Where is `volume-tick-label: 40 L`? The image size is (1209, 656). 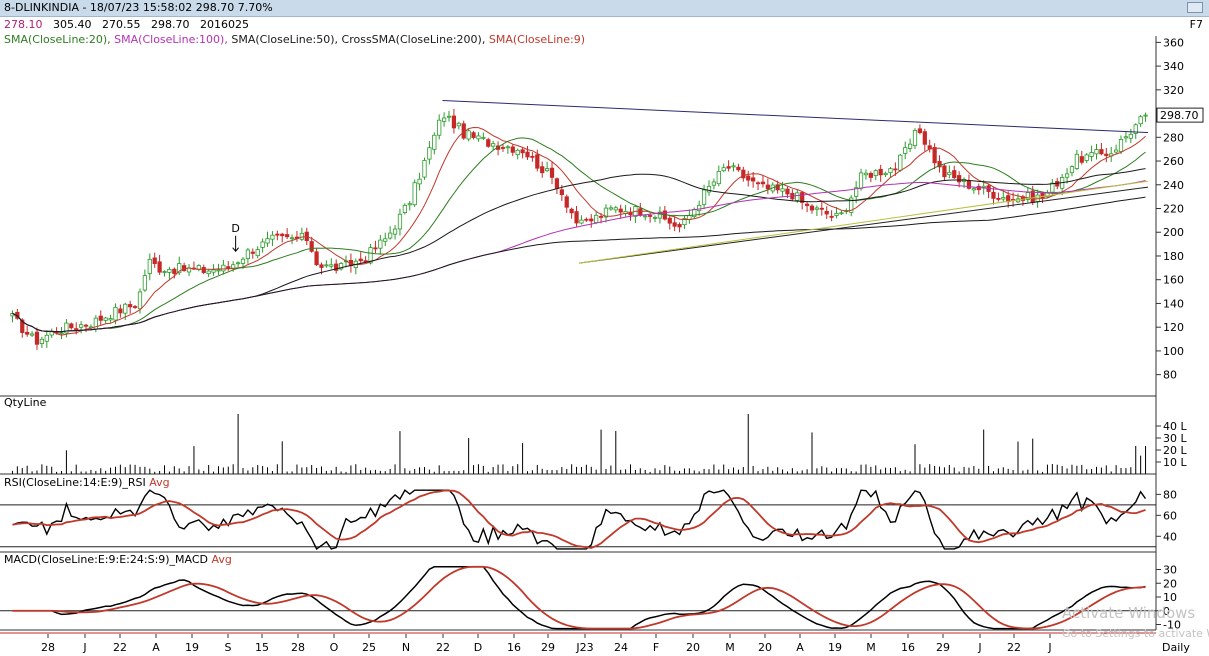
volume-tick-label: 40 L is located at coordinates (1175, 426).